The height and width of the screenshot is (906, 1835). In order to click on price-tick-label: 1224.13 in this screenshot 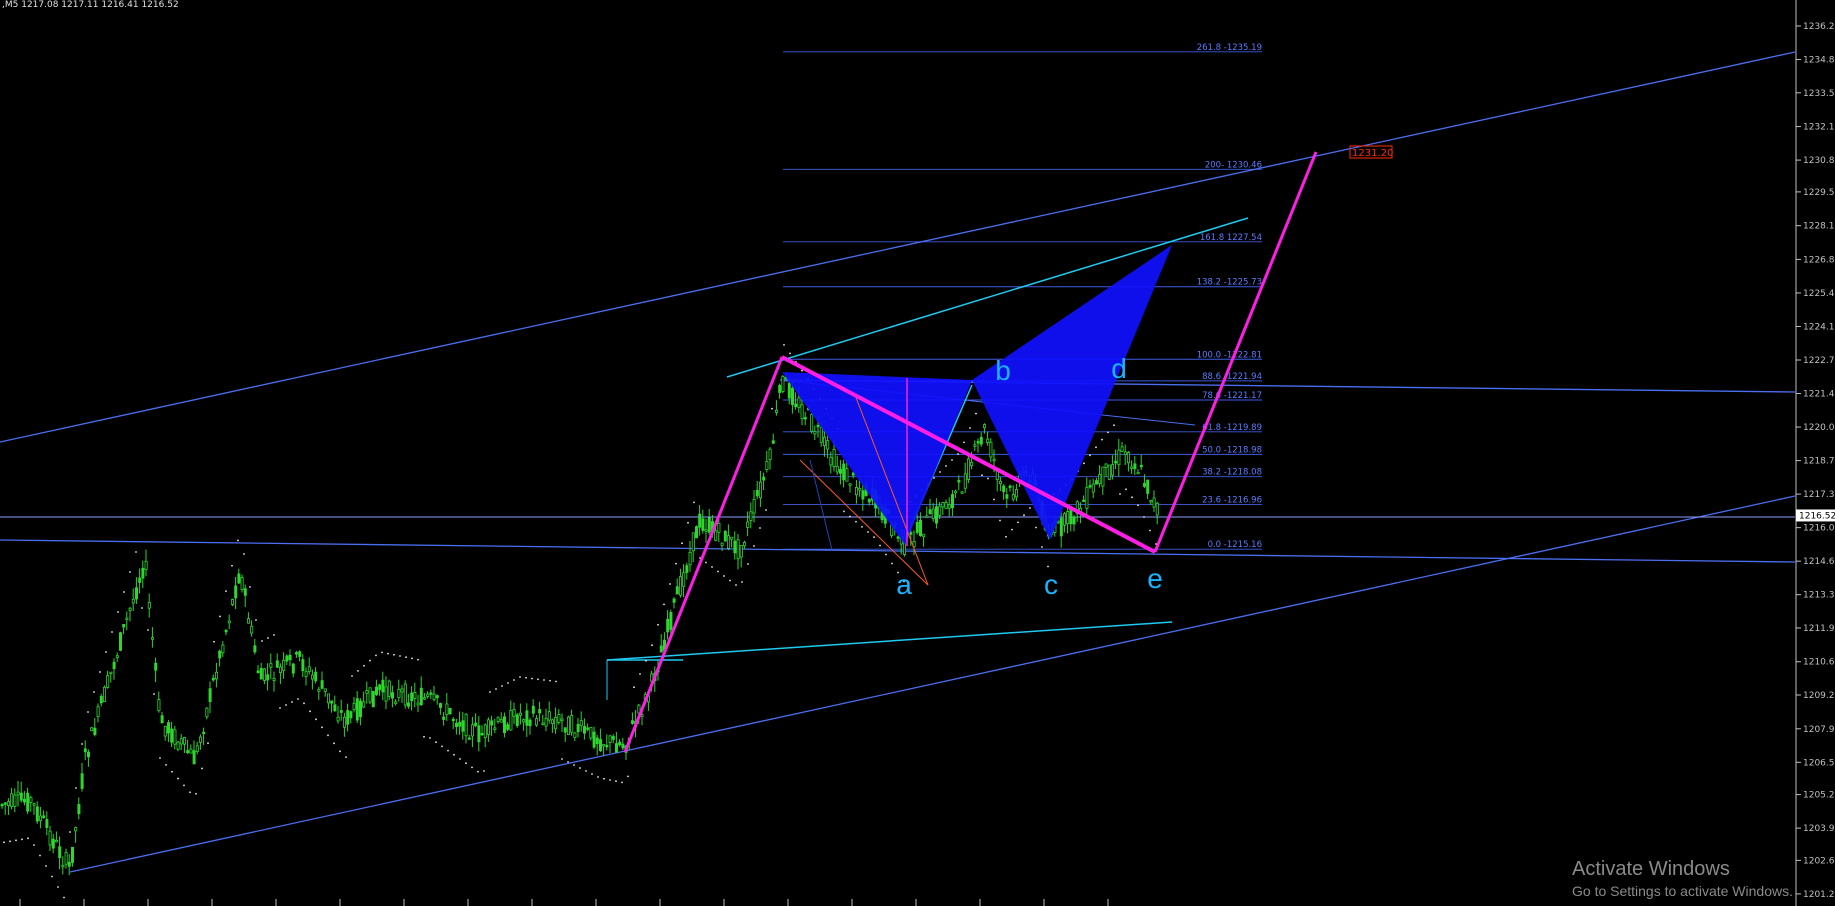, I will do `click(1819, 327)`.